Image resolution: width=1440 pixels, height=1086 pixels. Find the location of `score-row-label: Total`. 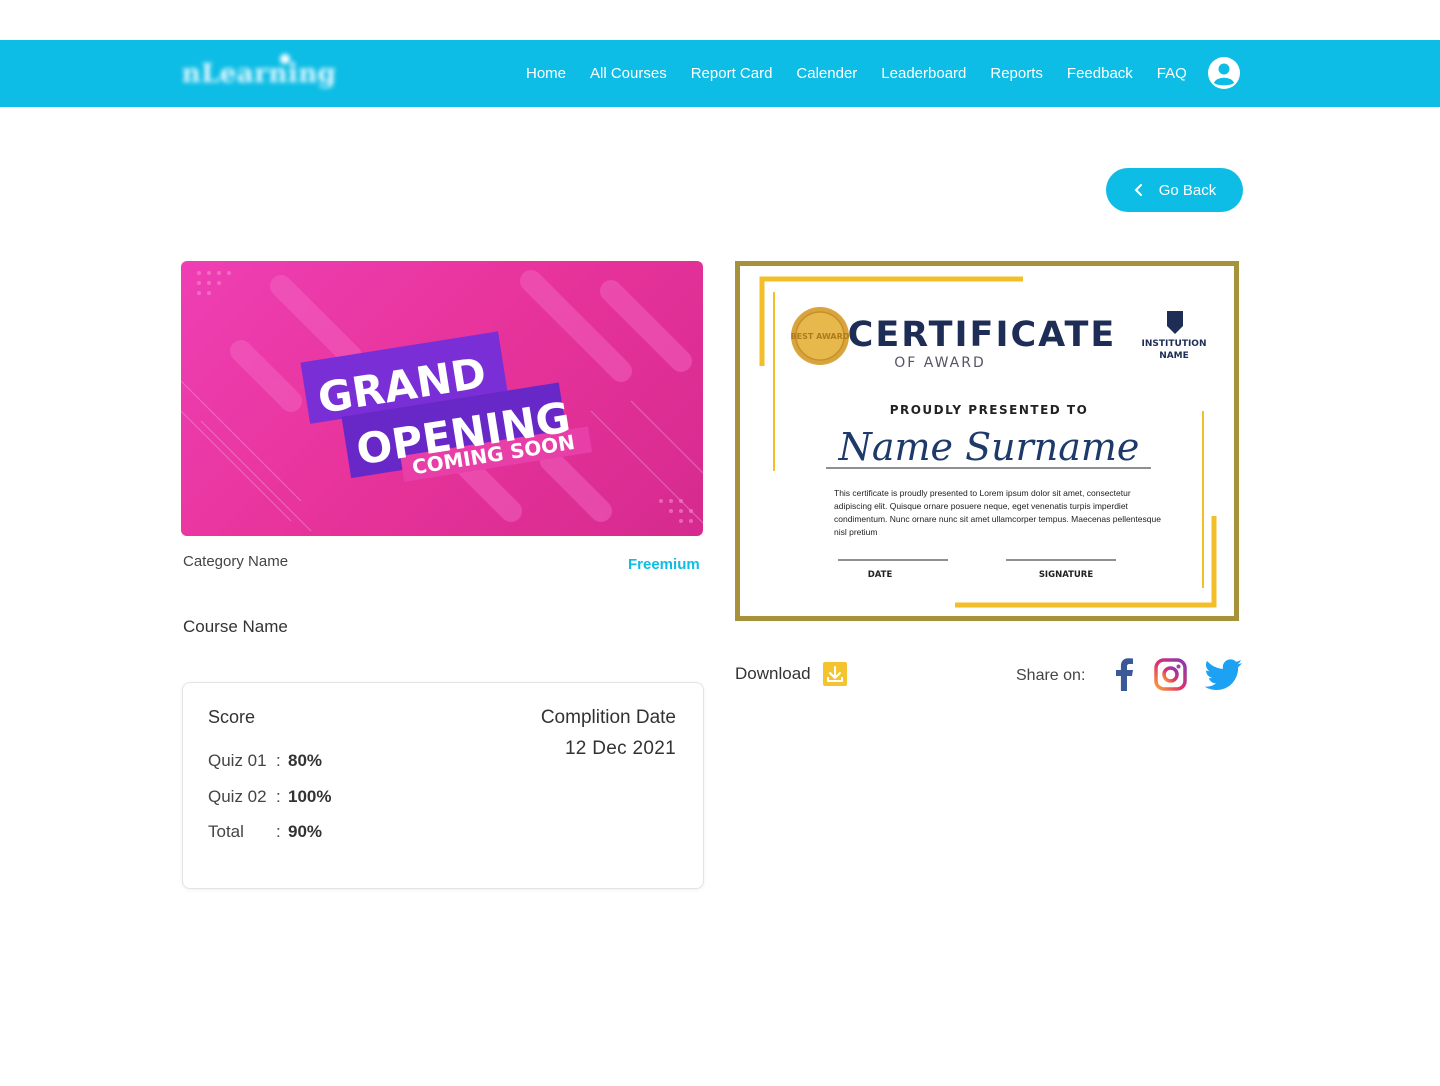

score-row-label: Total is located at coordinates (226, 831).